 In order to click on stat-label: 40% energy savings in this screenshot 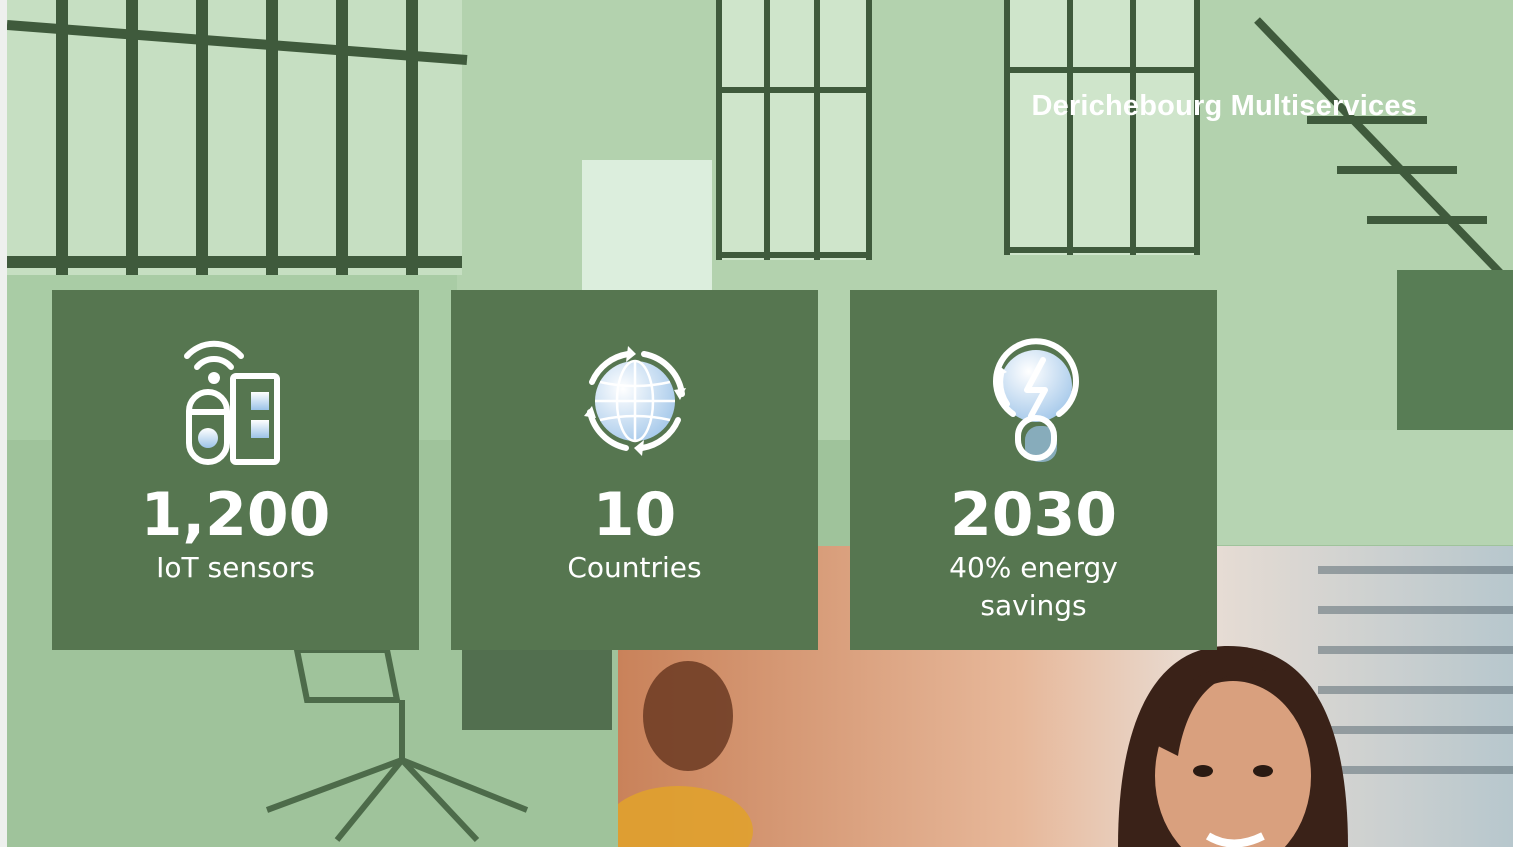, I will do `click(1033, 586)`.